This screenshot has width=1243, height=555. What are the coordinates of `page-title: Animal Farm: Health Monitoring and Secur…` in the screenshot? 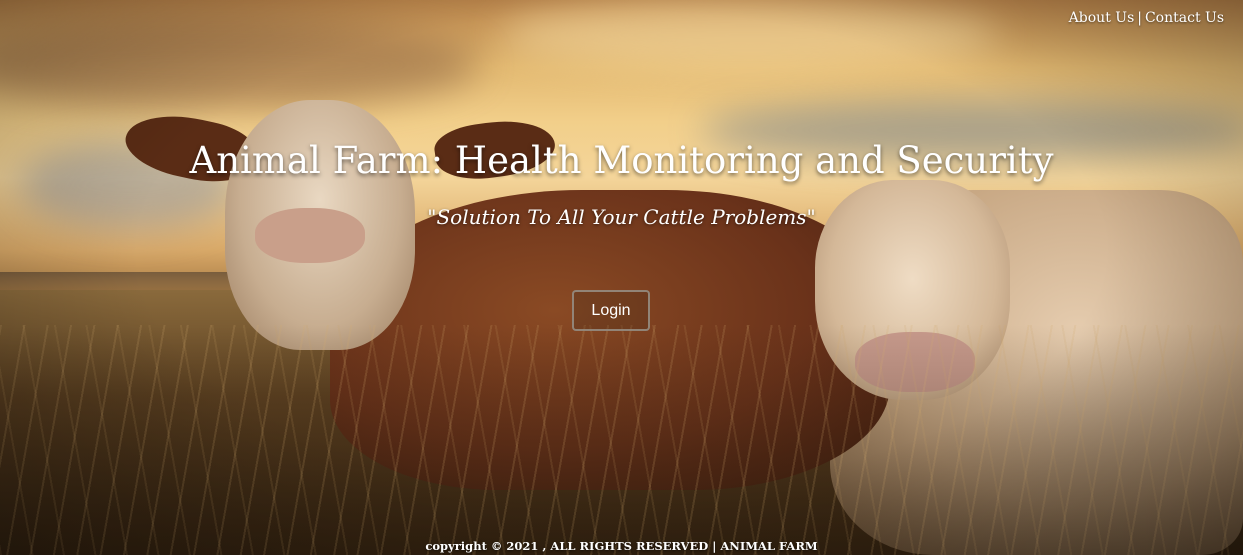 It's located at (621, 160).